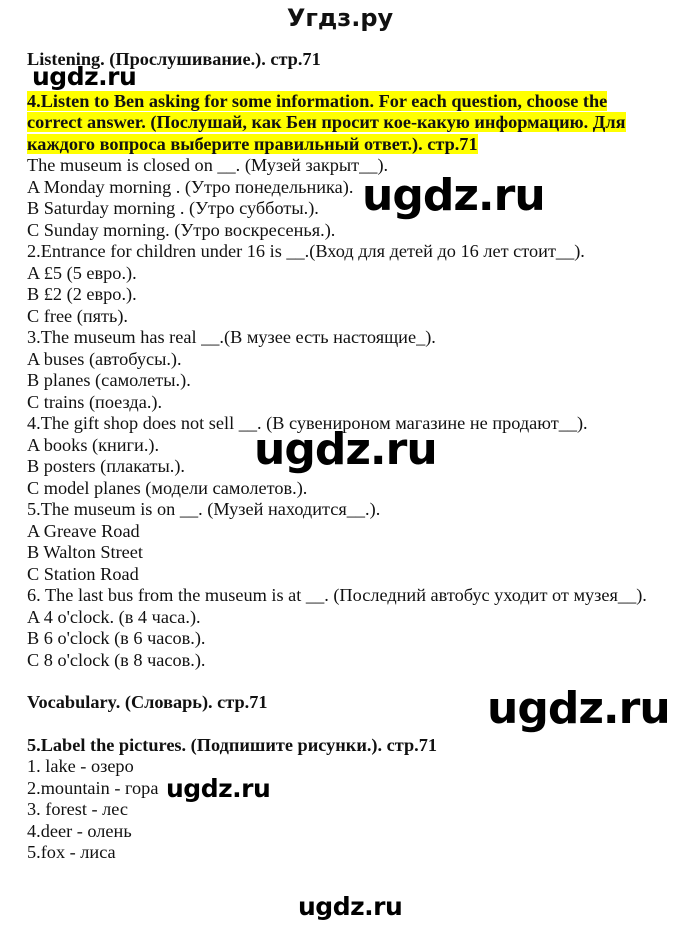  Describe the element at coordinates (104, 358) in the screenshot. I see `answer-option: A buses (автобусы.).` at that location.